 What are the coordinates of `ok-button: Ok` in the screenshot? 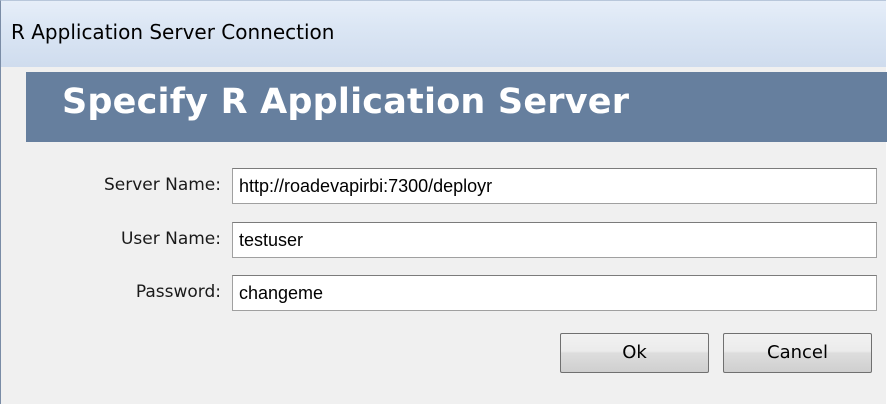 It's located at (634, 353).